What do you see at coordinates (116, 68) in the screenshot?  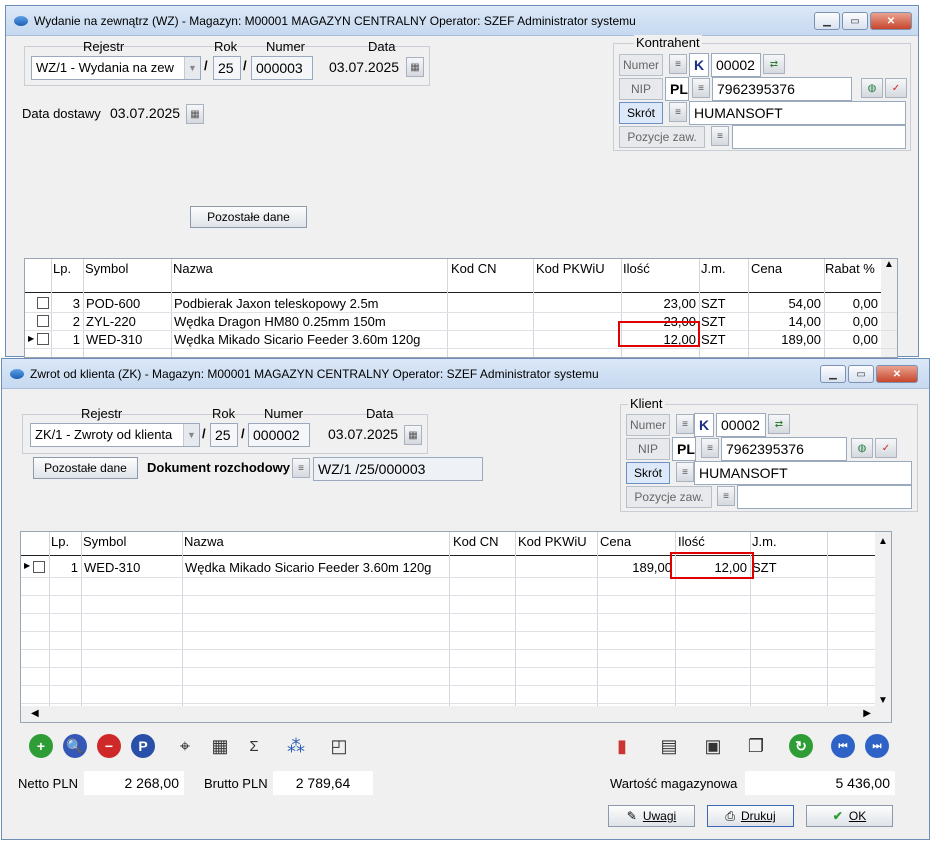 I see `rejestr-select: WZ/1 - Wydania na zew ▼` at bounding box center [116, 68].